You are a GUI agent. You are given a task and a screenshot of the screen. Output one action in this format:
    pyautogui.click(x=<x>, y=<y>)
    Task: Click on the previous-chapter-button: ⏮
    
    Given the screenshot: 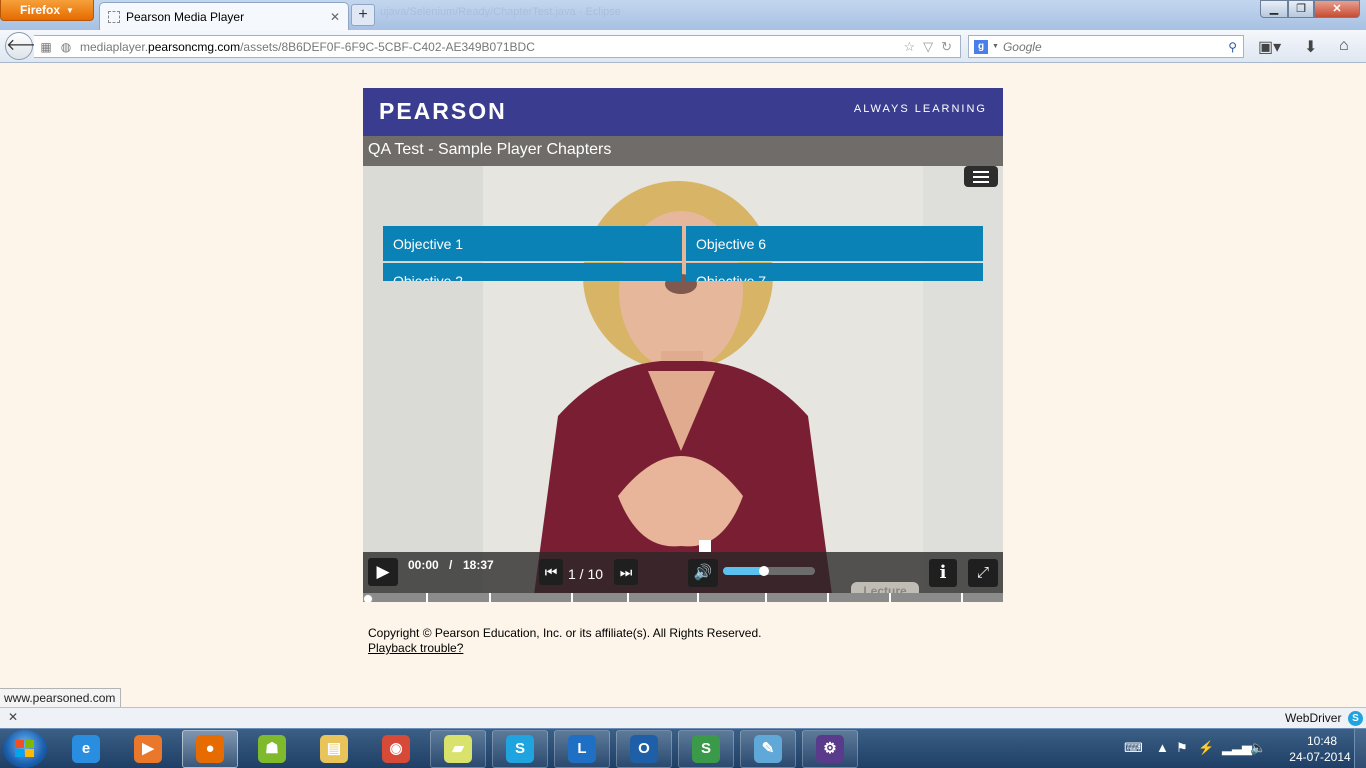 What is the action you would take?
    pyautogui.click(x=551, y=572)
    